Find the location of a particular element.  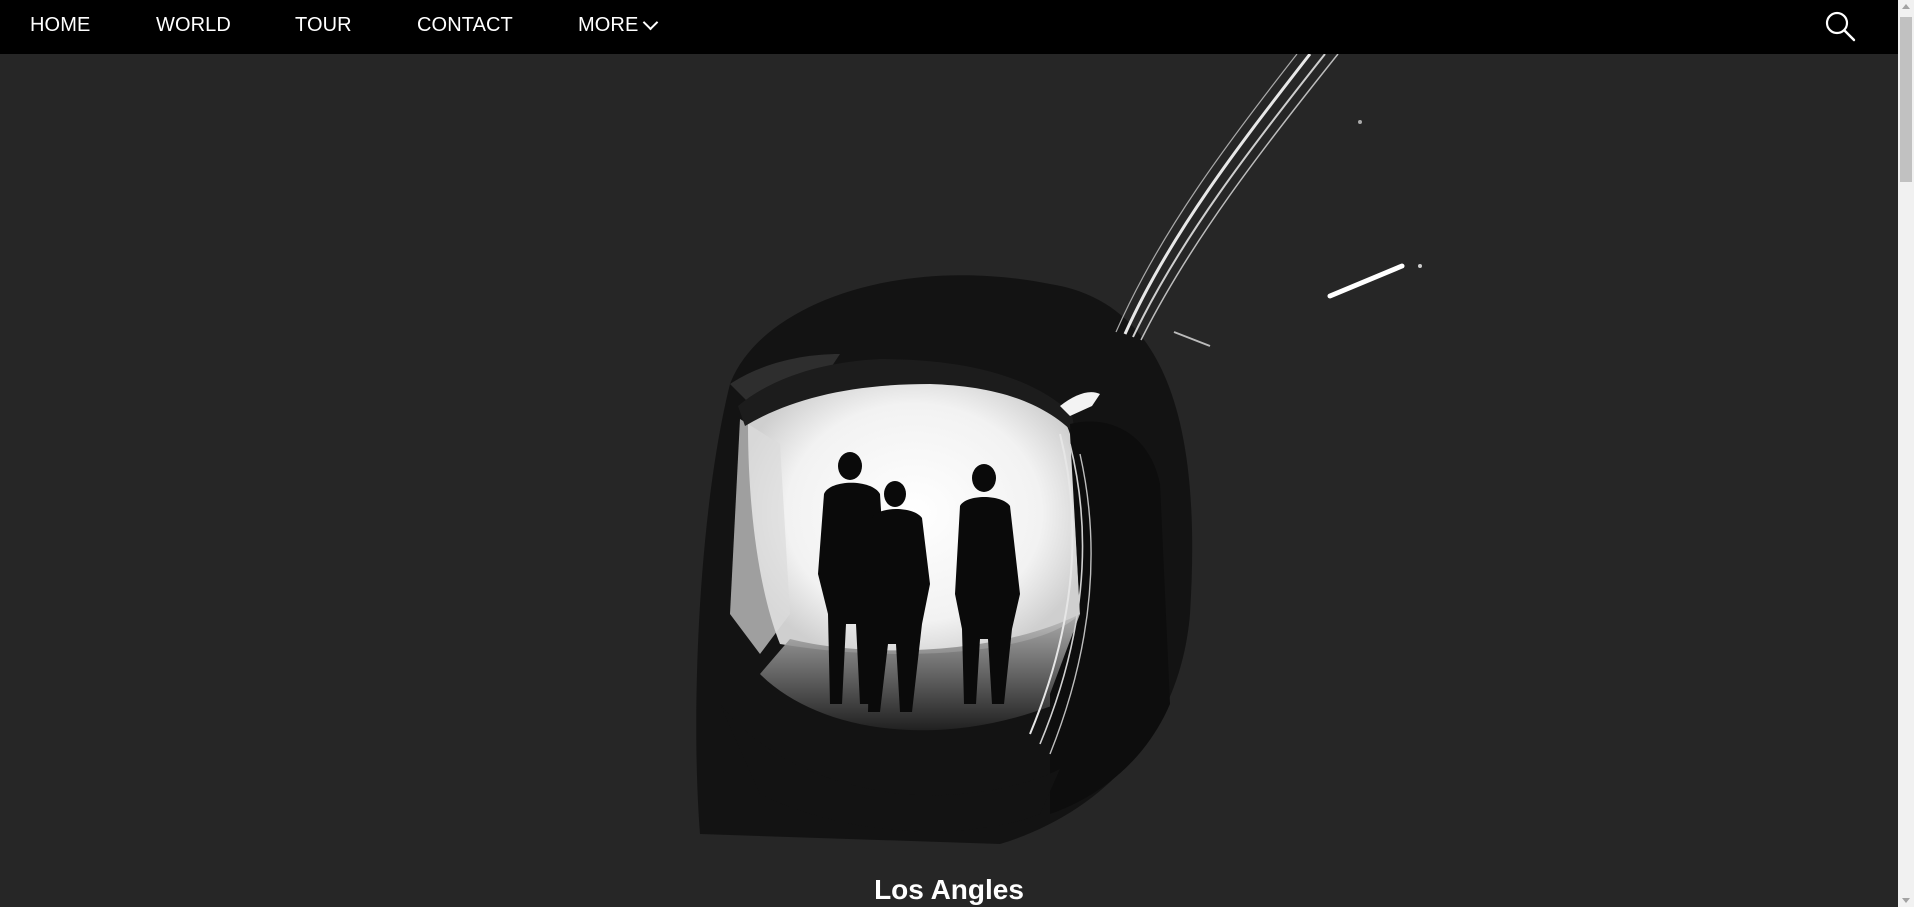

search-button is located at coordinates (1841, 27).